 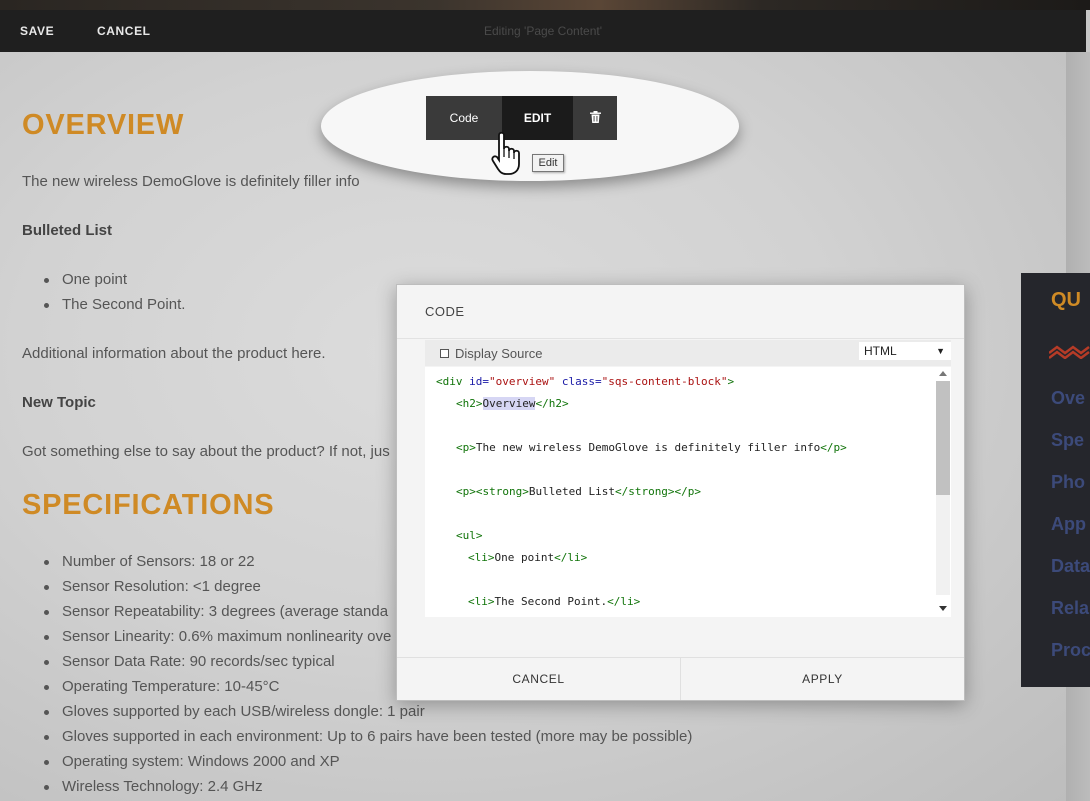 What do you see at coordinates (1070, 650) in the screenshot?
I see `sidebar-link-products: Proc` at bounding box center [1070, 650].